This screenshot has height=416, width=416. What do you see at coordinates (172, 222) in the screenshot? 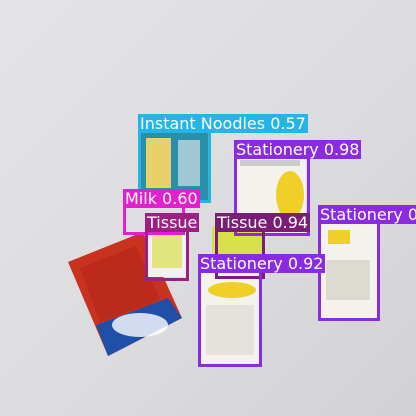
I see `bbox-label: Tissue` at bounding box center [172, 222].